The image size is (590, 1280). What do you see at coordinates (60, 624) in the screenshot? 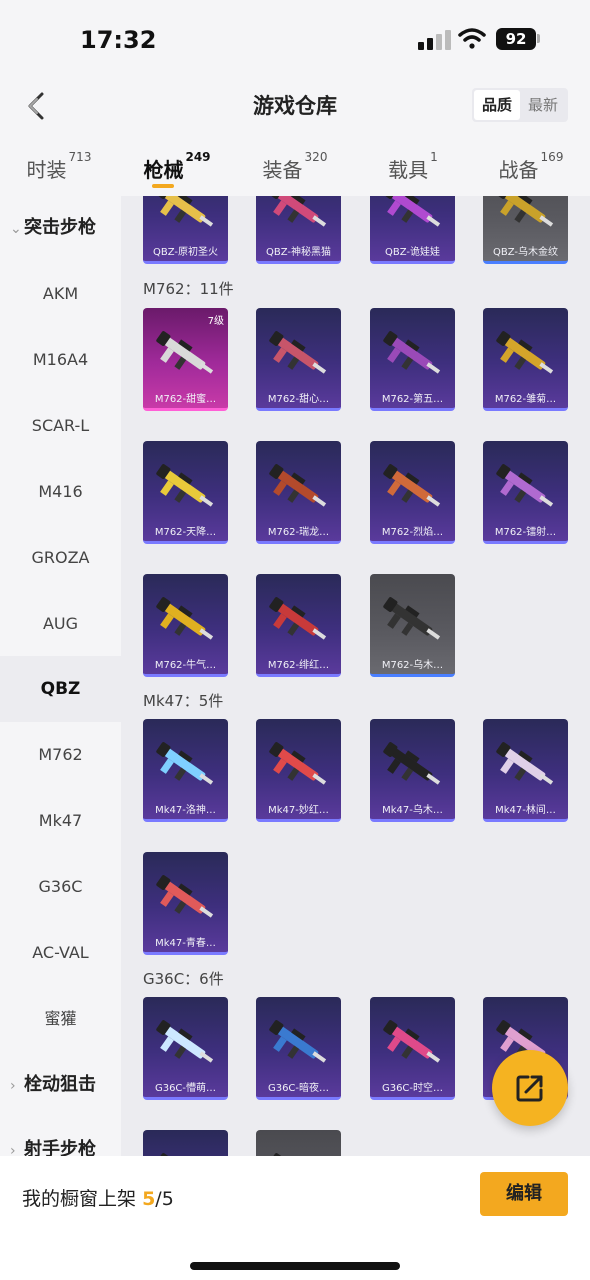
I see `sidebar-item-aug: AUG` at bounding box center [60, 624].